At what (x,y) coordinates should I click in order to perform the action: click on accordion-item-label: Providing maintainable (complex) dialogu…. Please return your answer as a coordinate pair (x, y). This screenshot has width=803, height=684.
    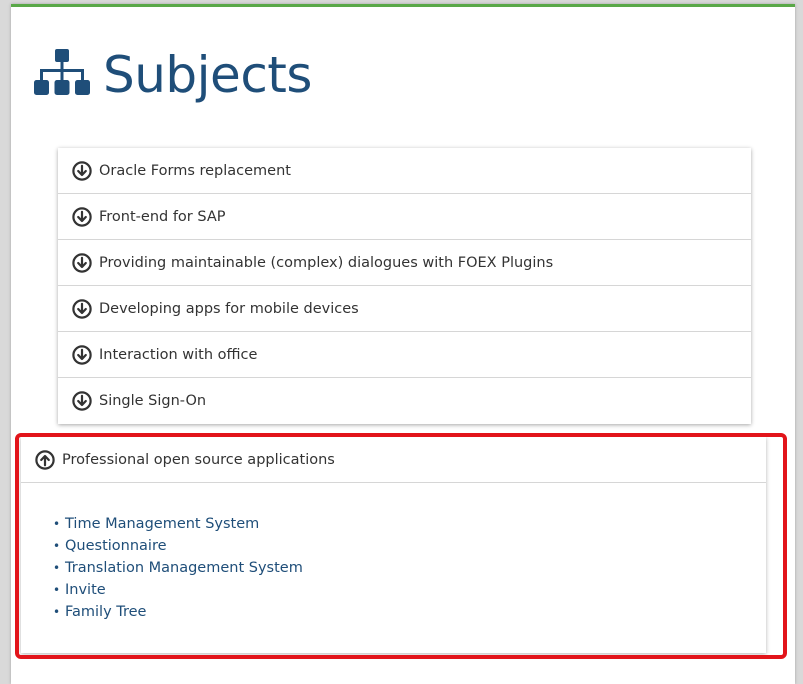
    Looking at the image, I should click on (326, 262).